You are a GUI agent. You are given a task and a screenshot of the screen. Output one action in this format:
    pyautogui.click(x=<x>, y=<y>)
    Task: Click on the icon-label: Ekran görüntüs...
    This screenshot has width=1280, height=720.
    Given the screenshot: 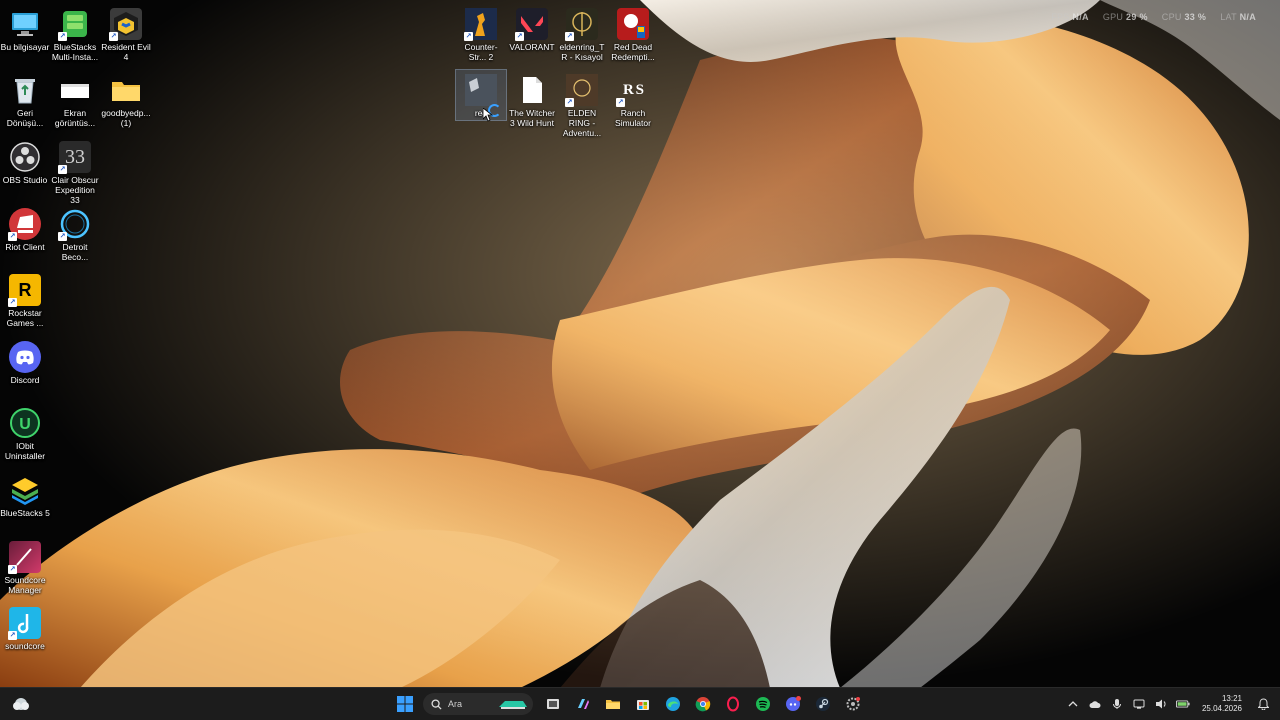 What is the action you would take?
    pyautogui.click(x=75, y=118)
    